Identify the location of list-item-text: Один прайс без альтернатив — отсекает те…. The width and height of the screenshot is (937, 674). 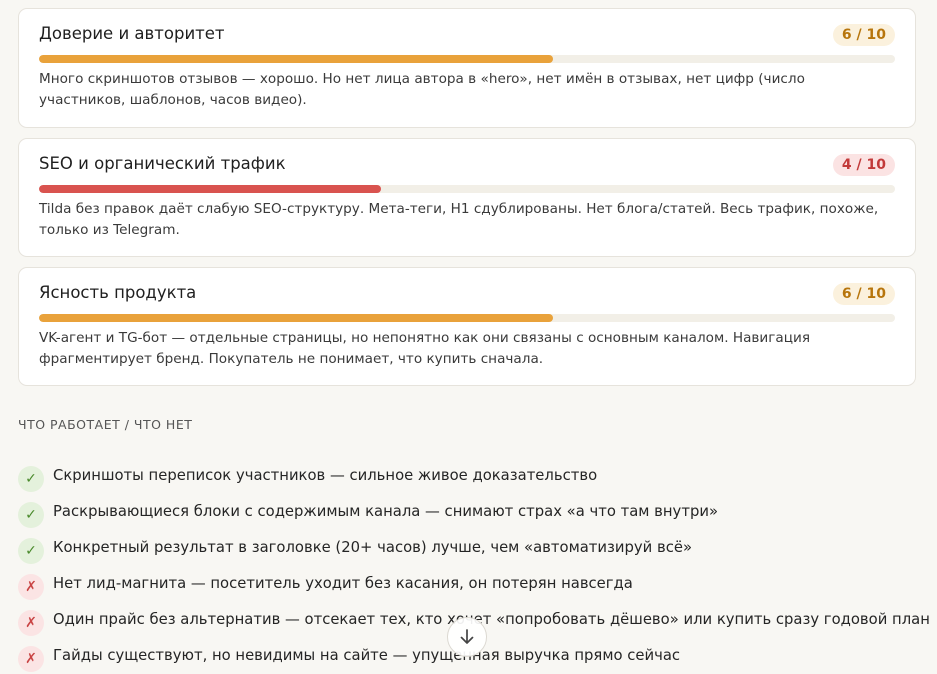
(491, 619).